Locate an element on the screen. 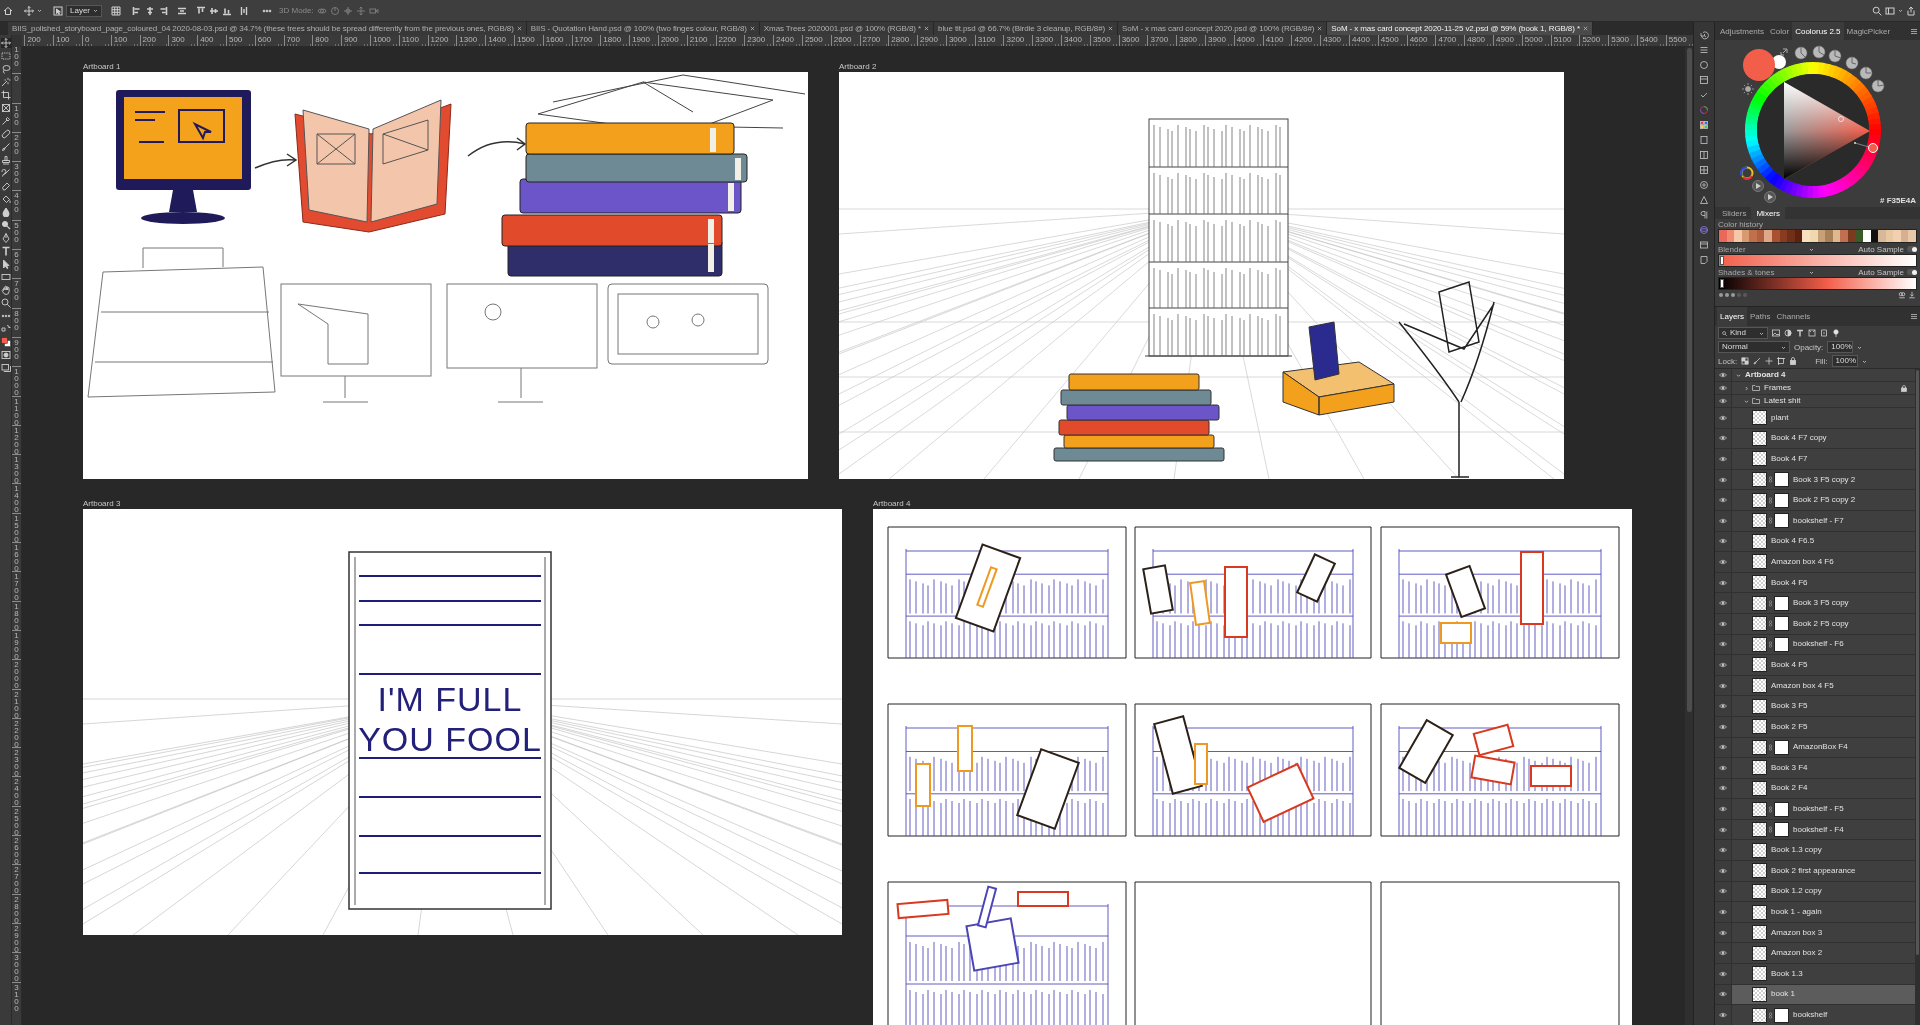  paragraph-icon is located at coordinates (1704, 215).